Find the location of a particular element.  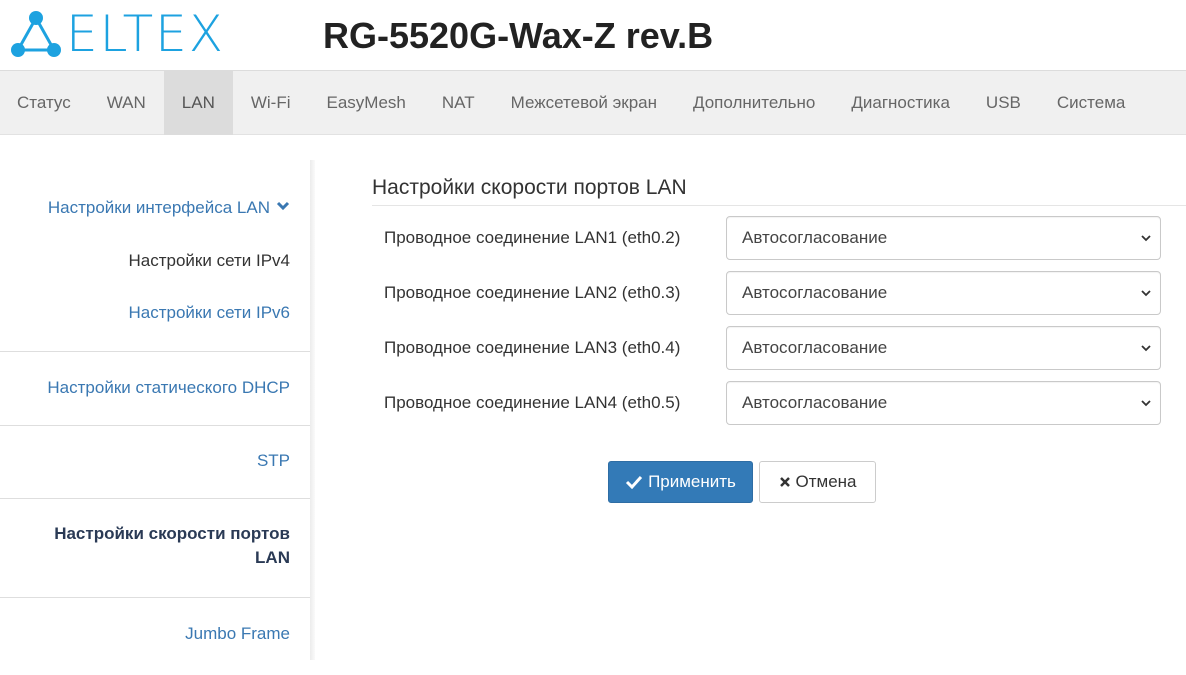

port-speed-select-lan2: Автосогласование is located at coordinates (943, 293).